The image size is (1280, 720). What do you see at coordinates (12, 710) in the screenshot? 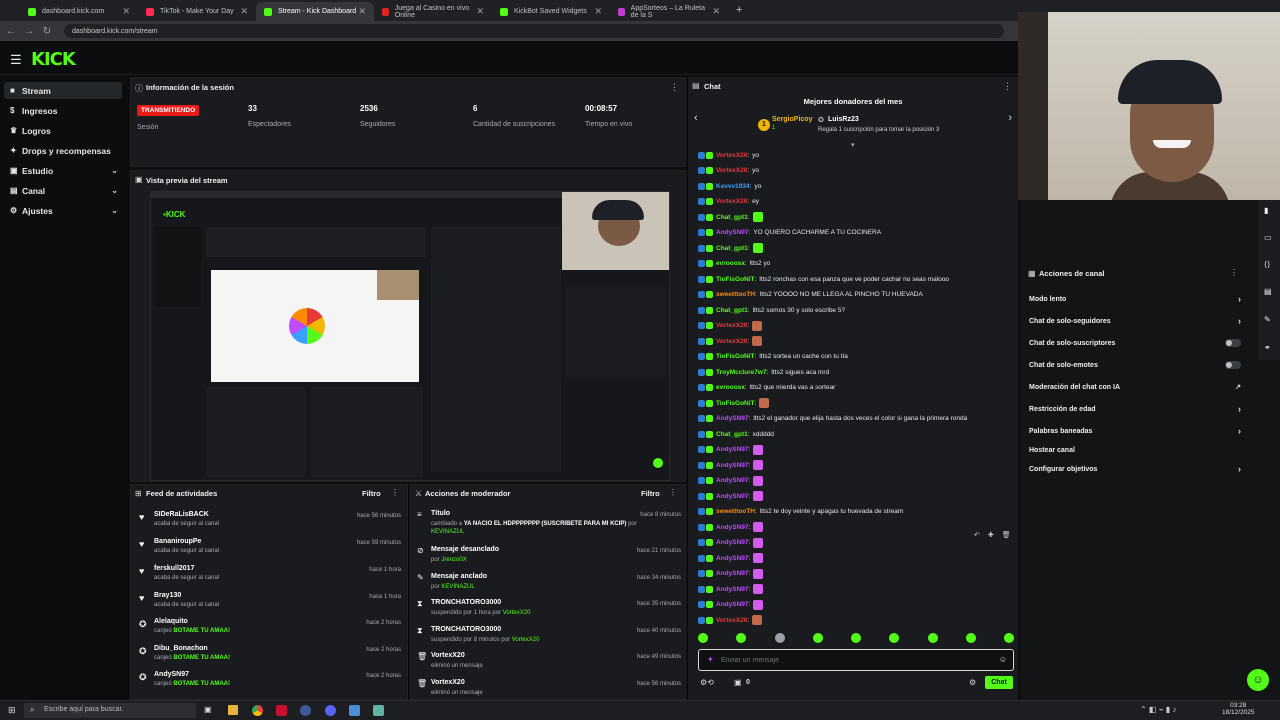
I see `windows-start-icon: ⊞` at bounding box center [12, 710].